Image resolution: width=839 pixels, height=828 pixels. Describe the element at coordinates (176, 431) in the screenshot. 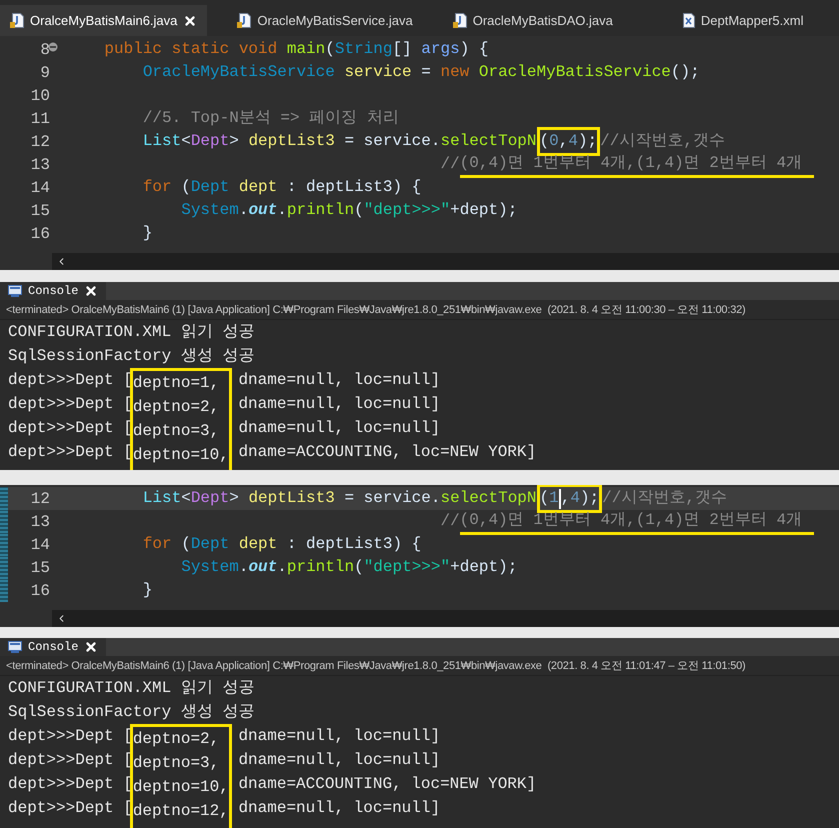

I see `console-text: deptno=3,` at that location.